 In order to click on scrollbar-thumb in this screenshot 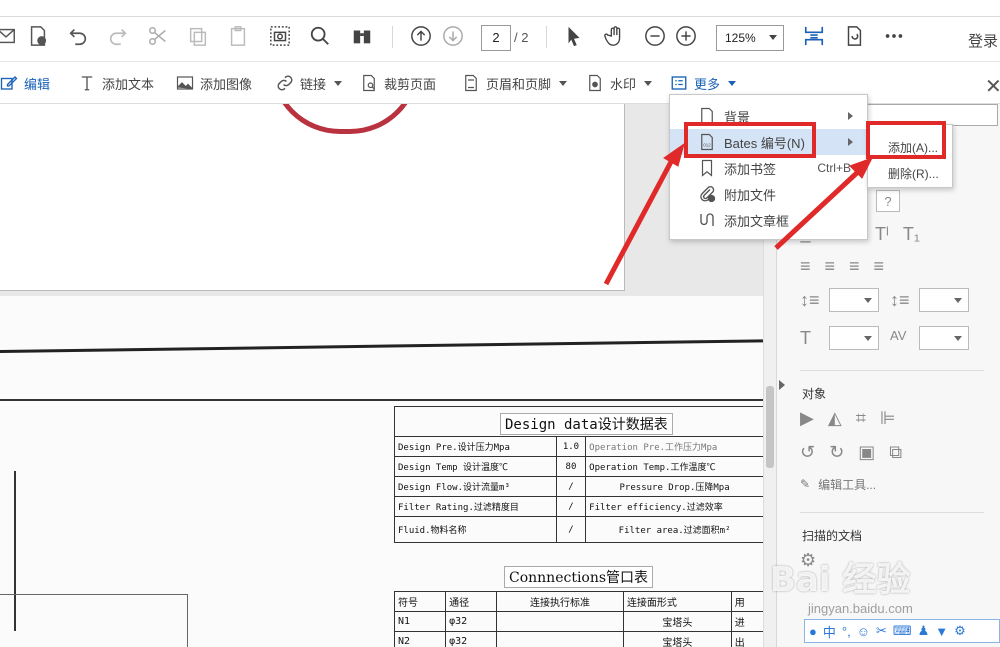, I will do `click(770, 427)`.